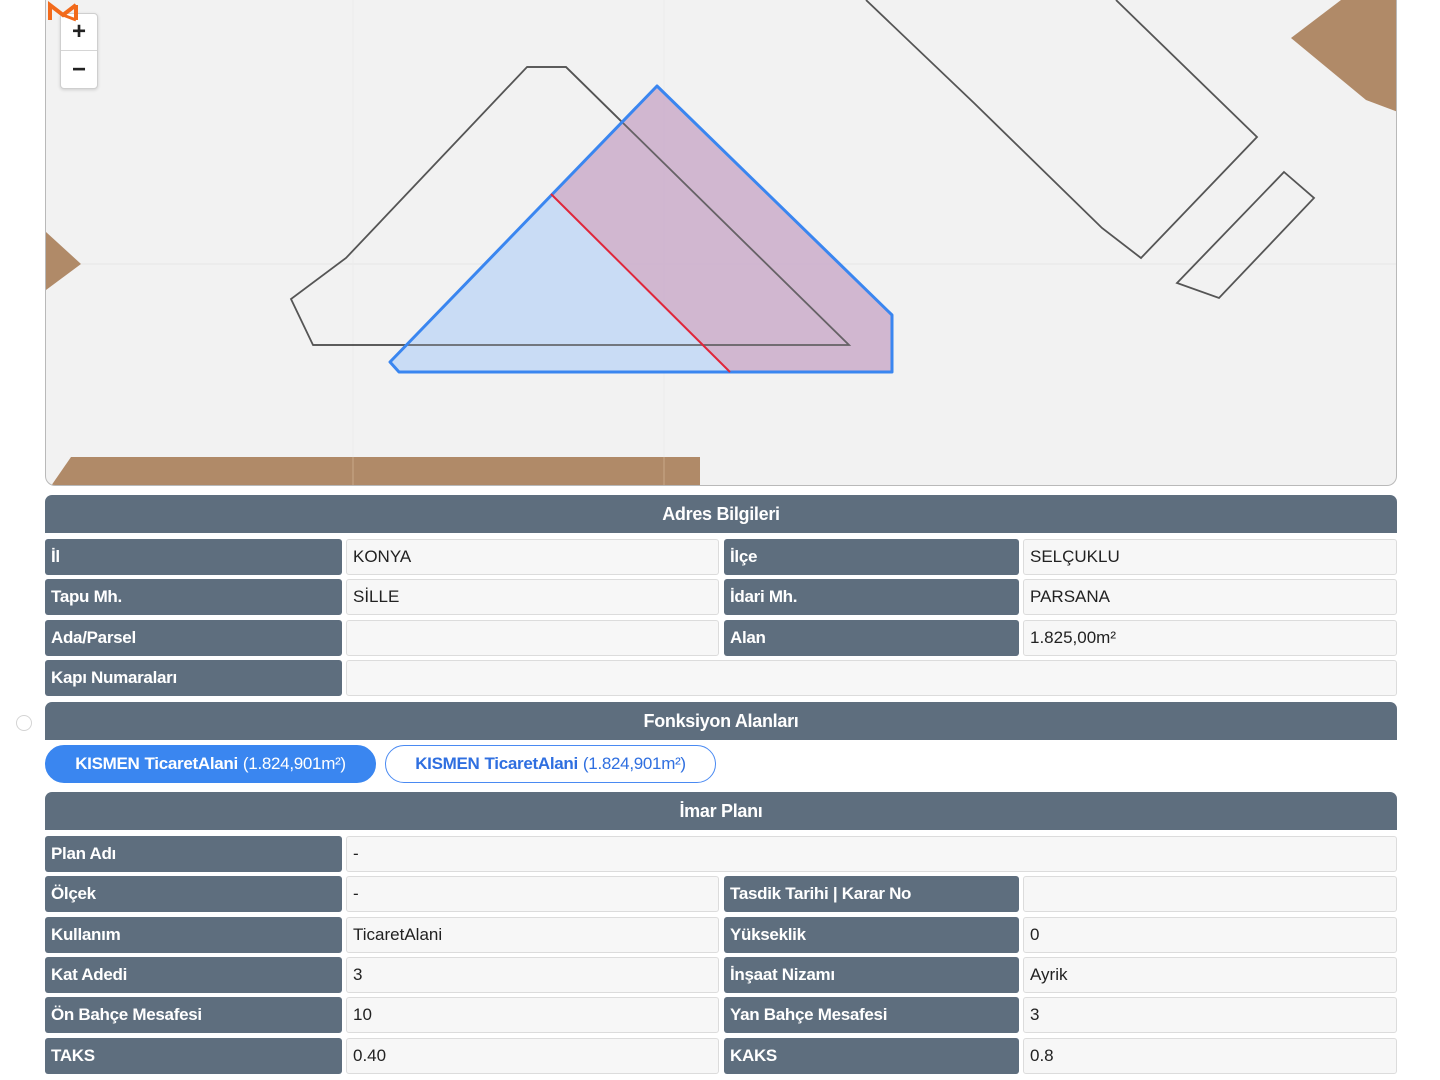  I want to click on zoom-out-button: −, so click(79, 69).